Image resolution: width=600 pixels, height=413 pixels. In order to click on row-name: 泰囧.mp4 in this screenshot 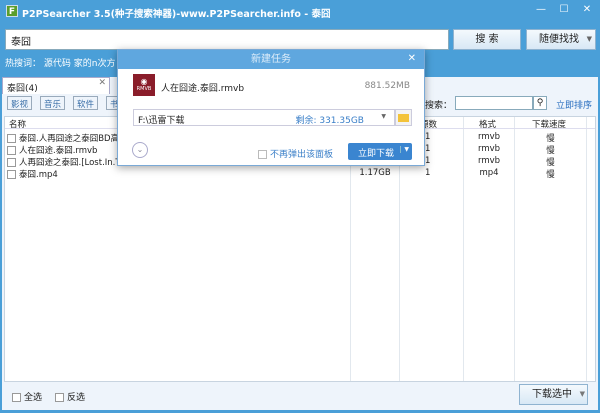, I will do `click(38, 175)`.